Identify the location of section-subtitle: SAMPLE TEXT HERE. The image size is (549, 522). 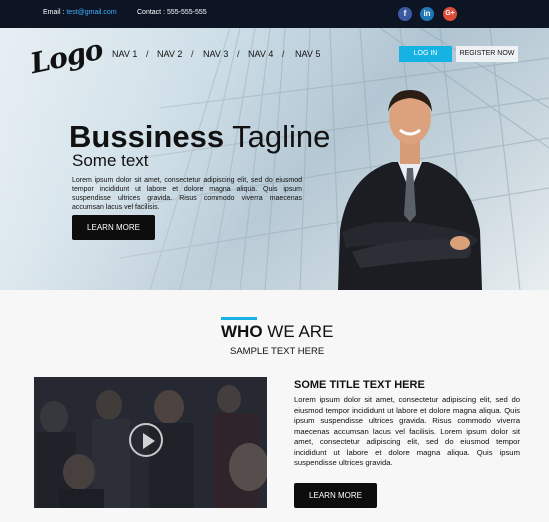
(277, 351).